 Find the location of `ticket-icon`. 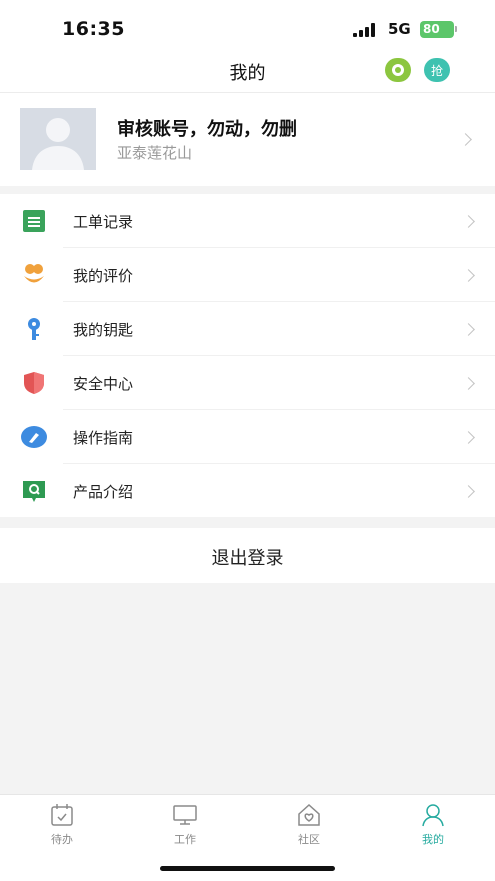

ticket-icon is located at coordinates (398, 70).